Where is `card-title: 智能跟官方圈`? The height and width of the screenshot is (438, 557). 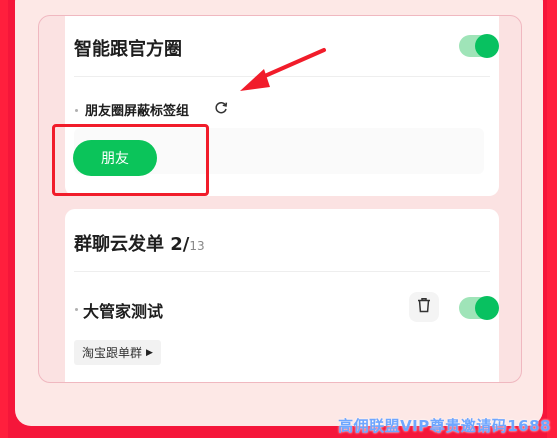 card-title: 智能跟官方圈 is located at coordinates (128, 49).